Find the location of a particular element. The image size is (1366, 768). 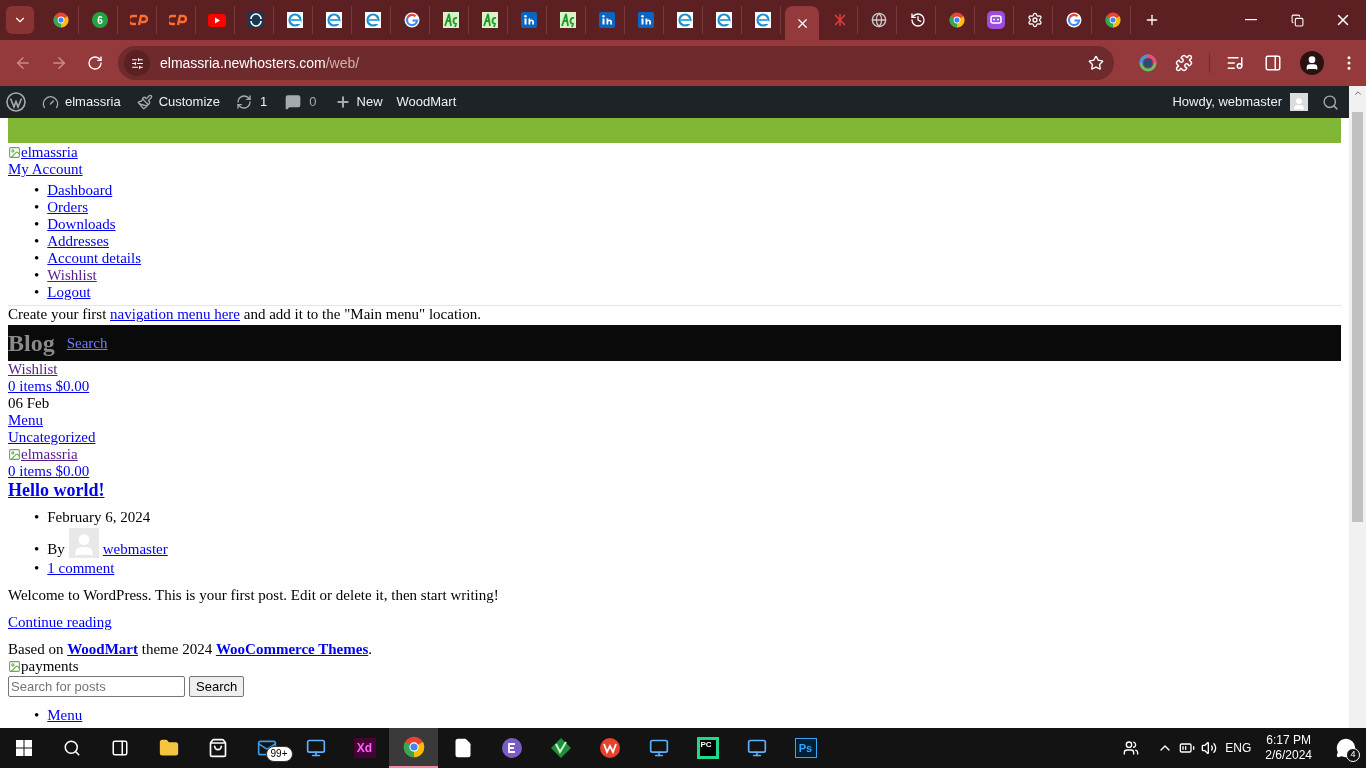

taskbar-app: PC is located at coordinates (707, 748).